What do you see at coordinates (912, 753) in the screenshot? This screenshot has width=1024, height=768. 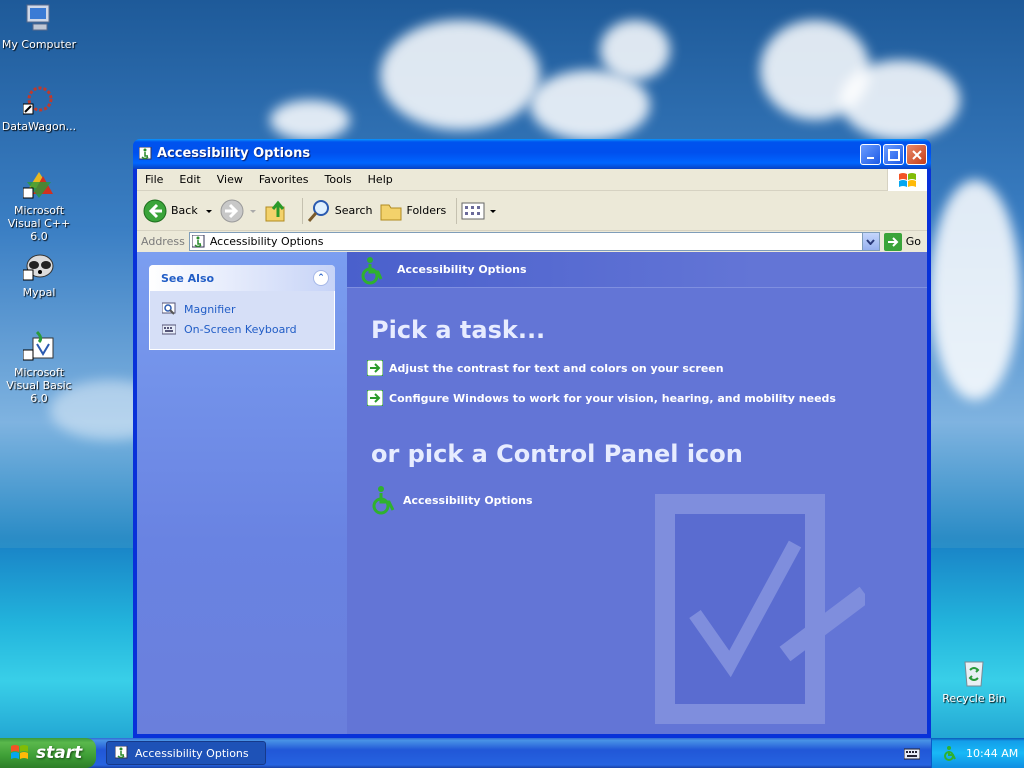 I see `keyboard-language-icon` at bounding box center [912, 753].